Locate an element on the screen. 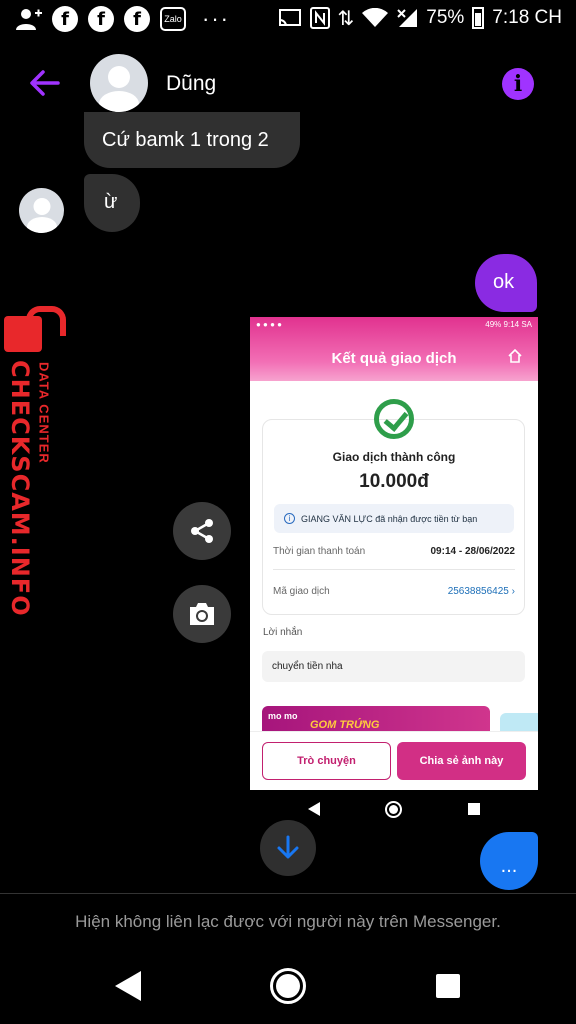 This screenshot has width=576, height=1024. attachment-header: ● ● ● ● 49% 9:14 SA Kết quả giao dịch is located at coordinates (394, 349).